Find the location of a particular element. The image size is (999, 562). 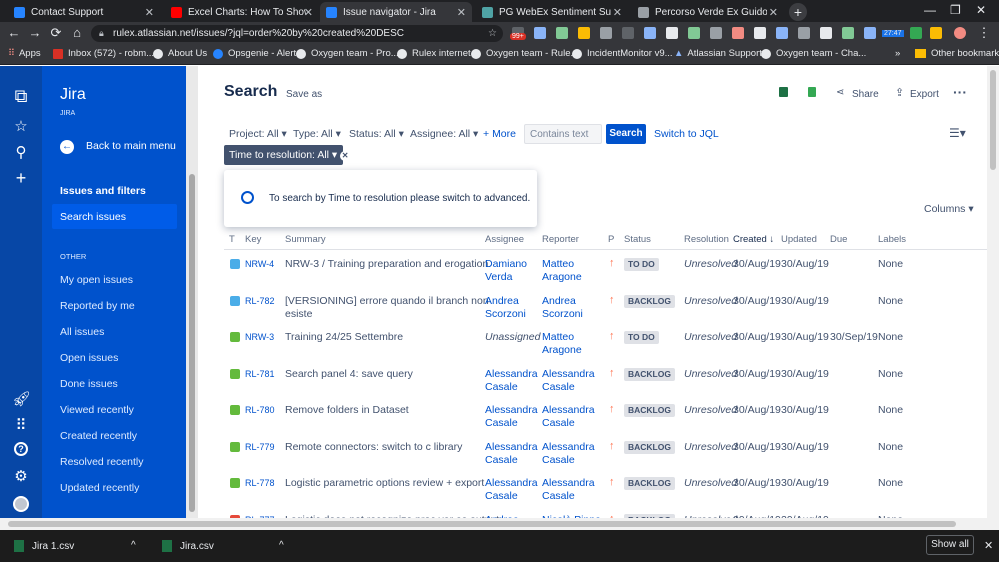

sidebar-item-search-issues: Search issues is located at coordinates (93, 217).